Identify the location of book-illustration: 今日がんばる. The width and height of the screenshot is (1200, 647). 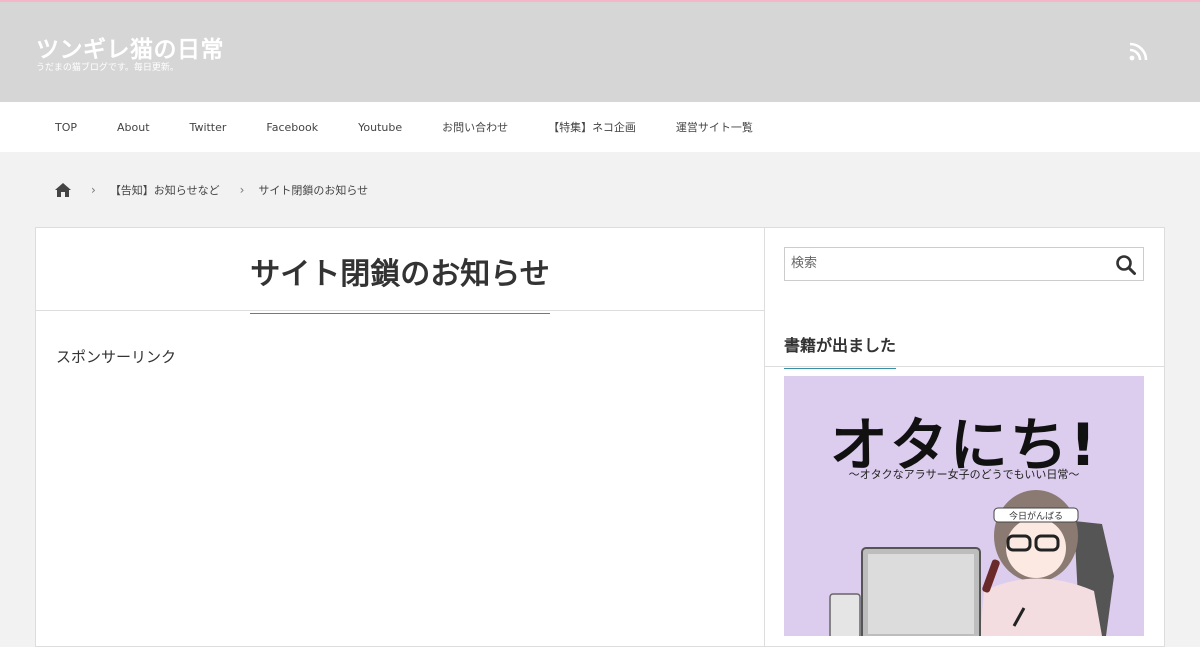
(971, 563).